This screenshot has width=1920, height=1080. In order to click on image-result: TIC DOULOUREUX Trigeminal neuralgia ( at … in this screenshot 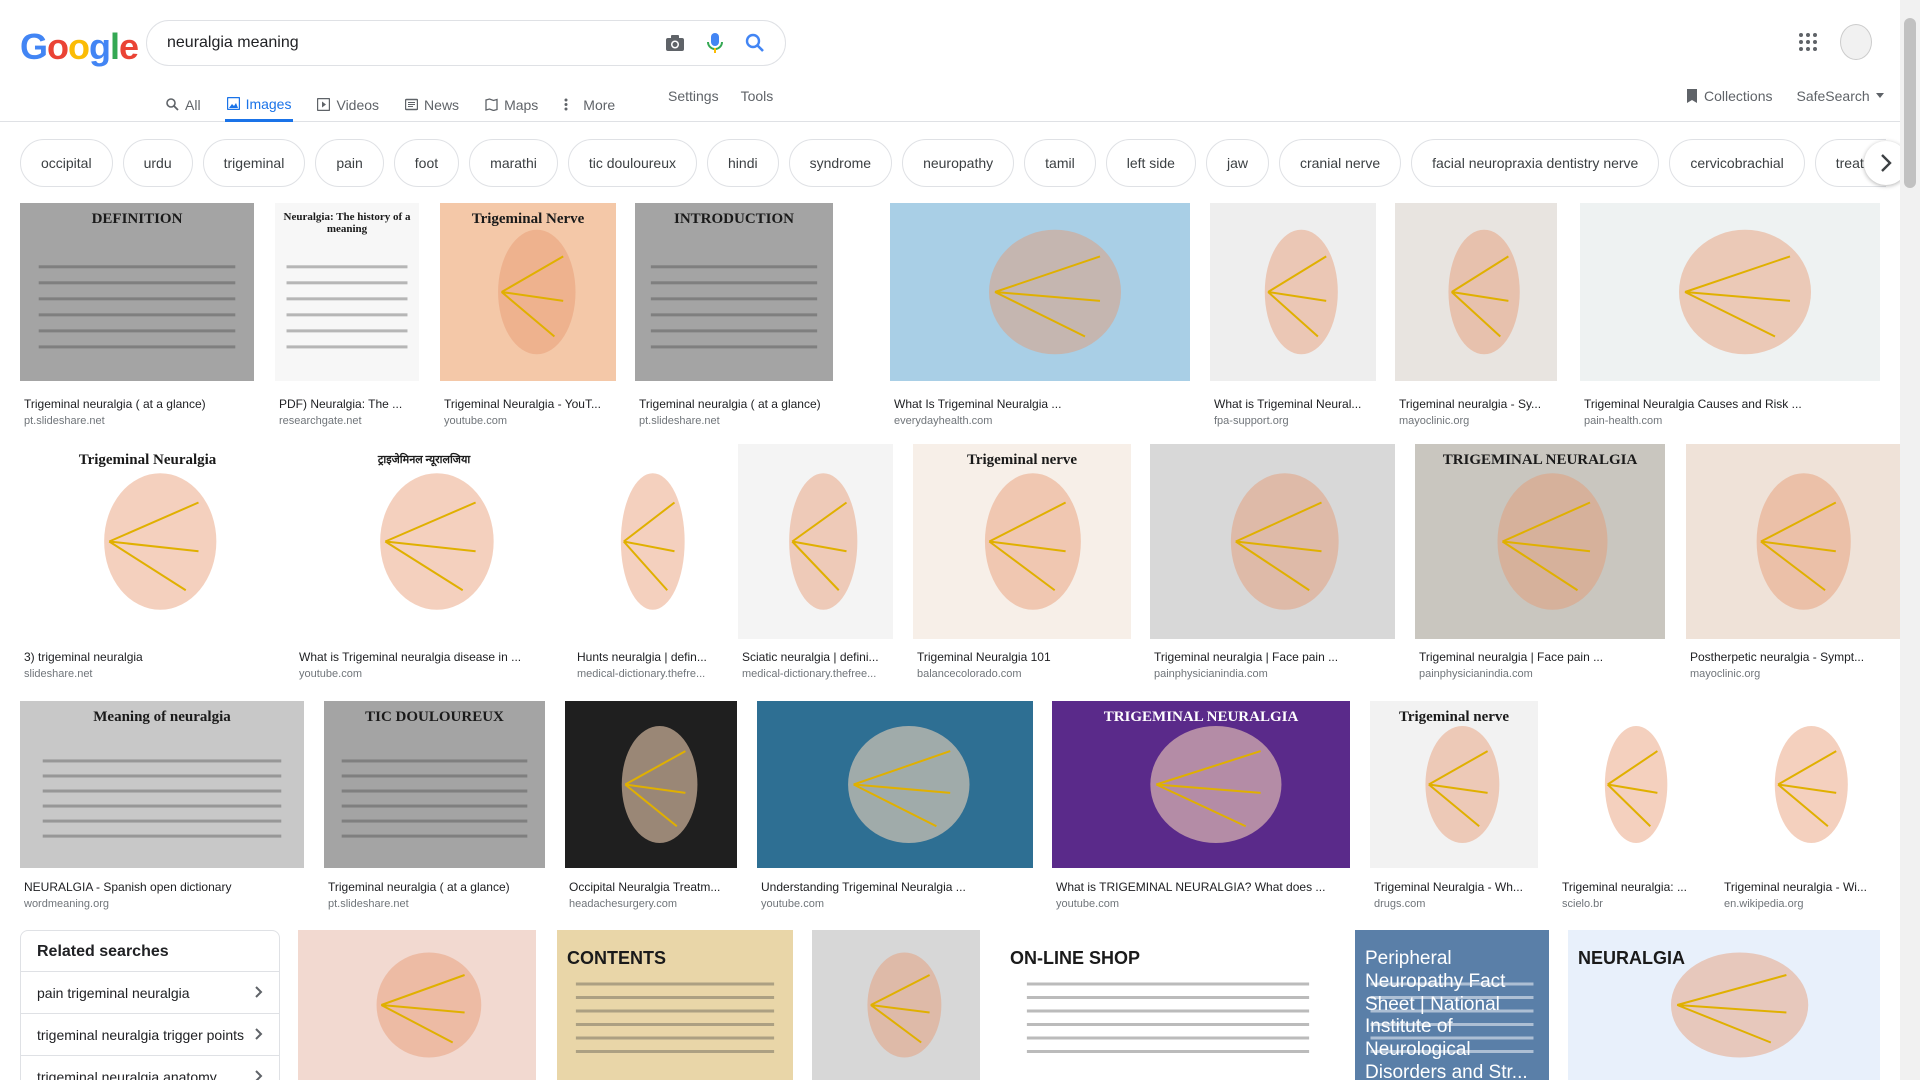, I will do `click(434, 806)`.